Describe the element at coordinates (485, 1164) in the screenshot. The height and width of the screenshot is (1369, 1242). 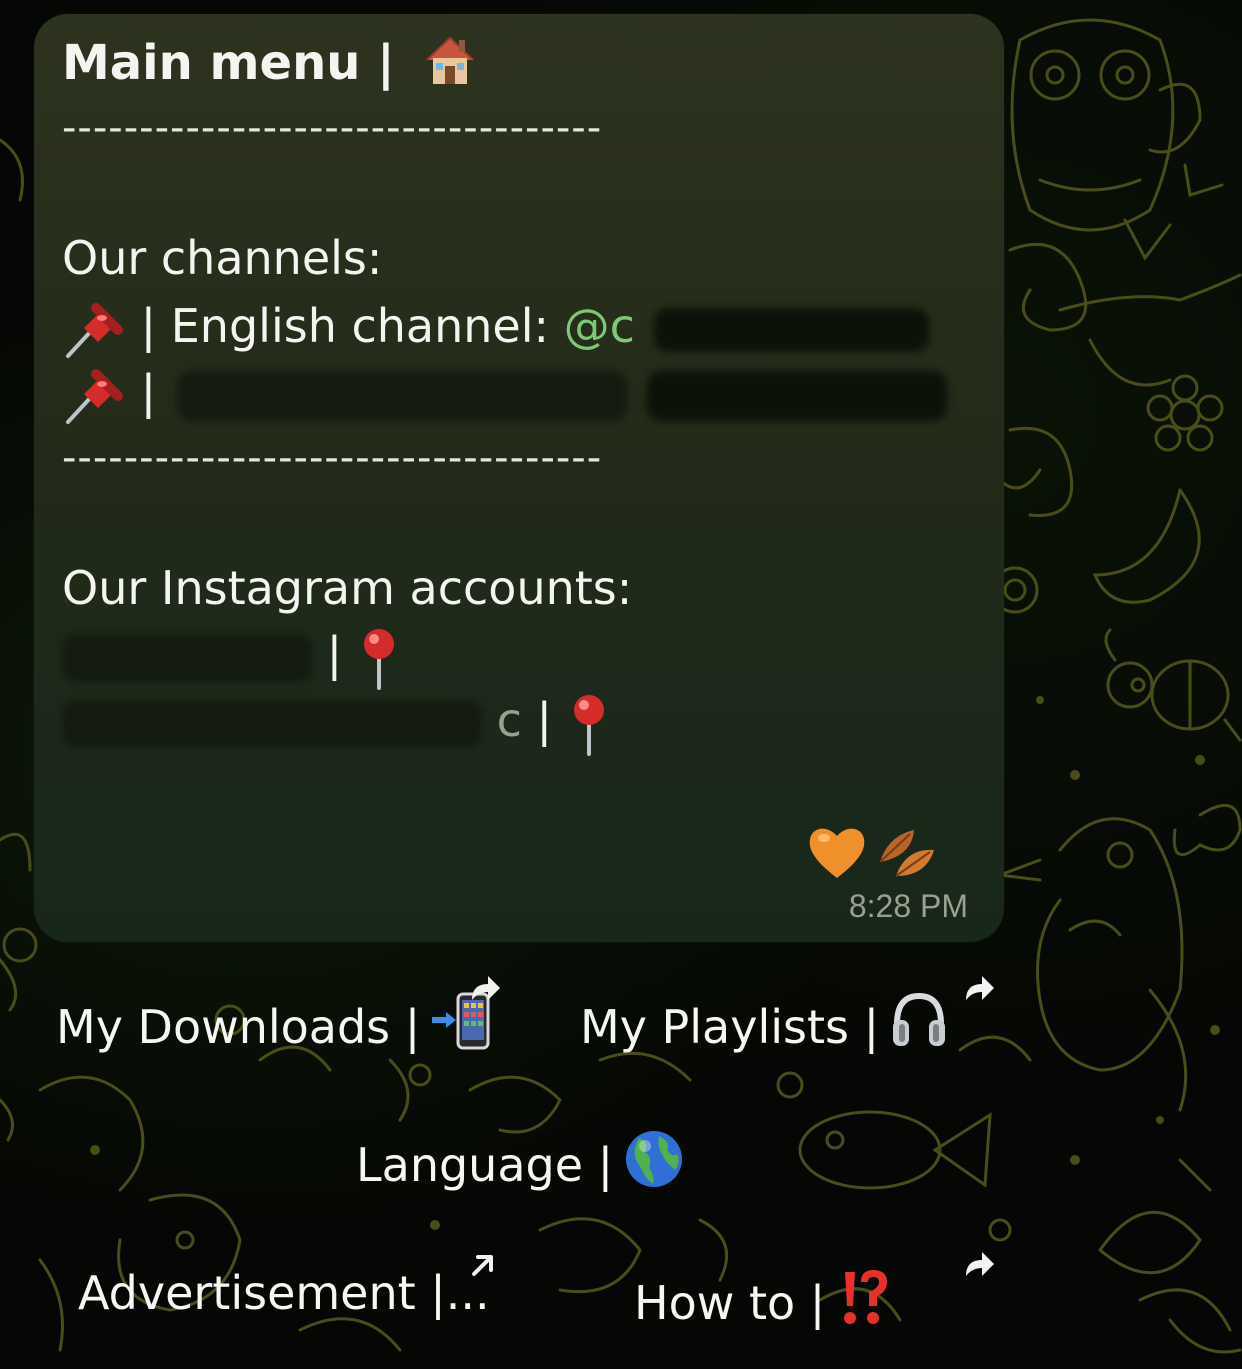
I see `language-label: Language |` at that location.